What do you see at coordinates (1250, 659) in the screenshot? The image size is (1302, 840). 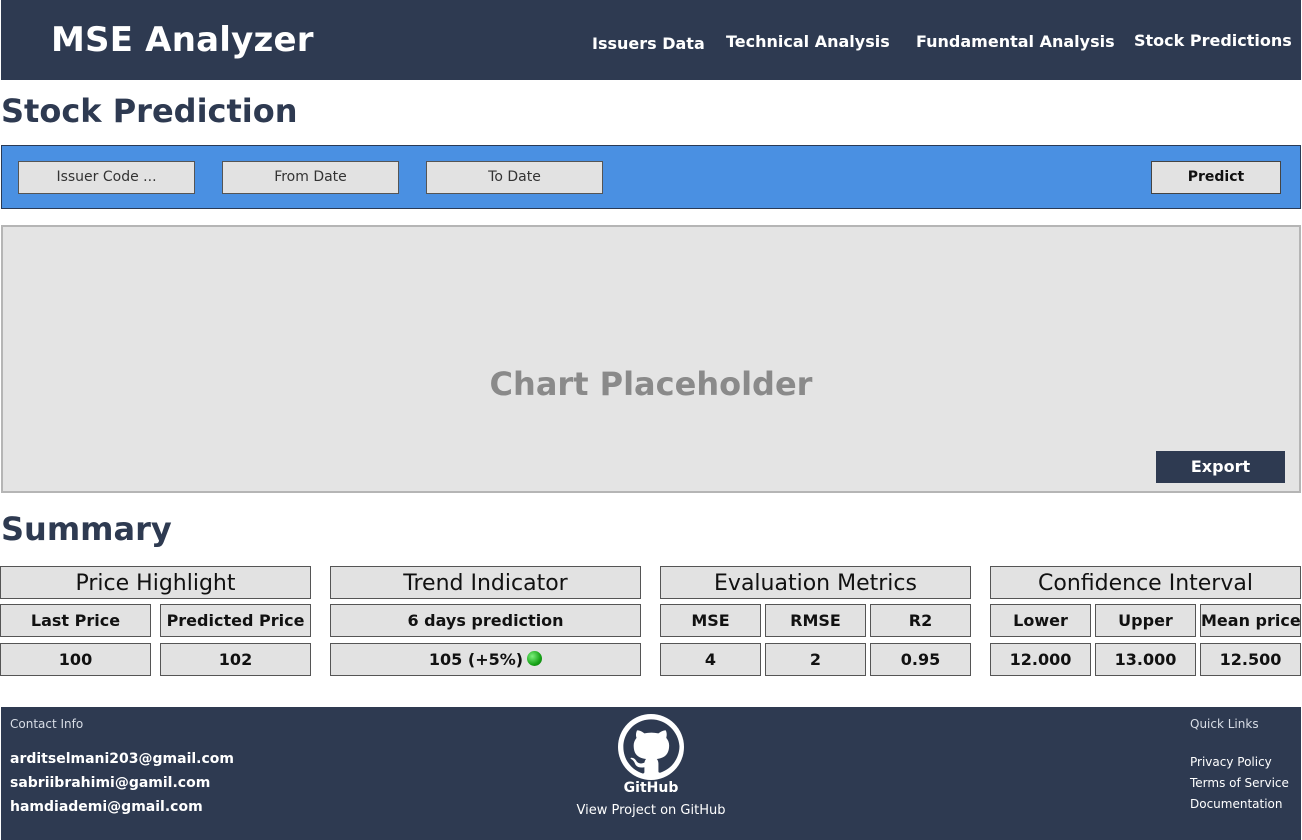 I see `ci-value-mean: 12.500` at bounding box center [1250, 659].